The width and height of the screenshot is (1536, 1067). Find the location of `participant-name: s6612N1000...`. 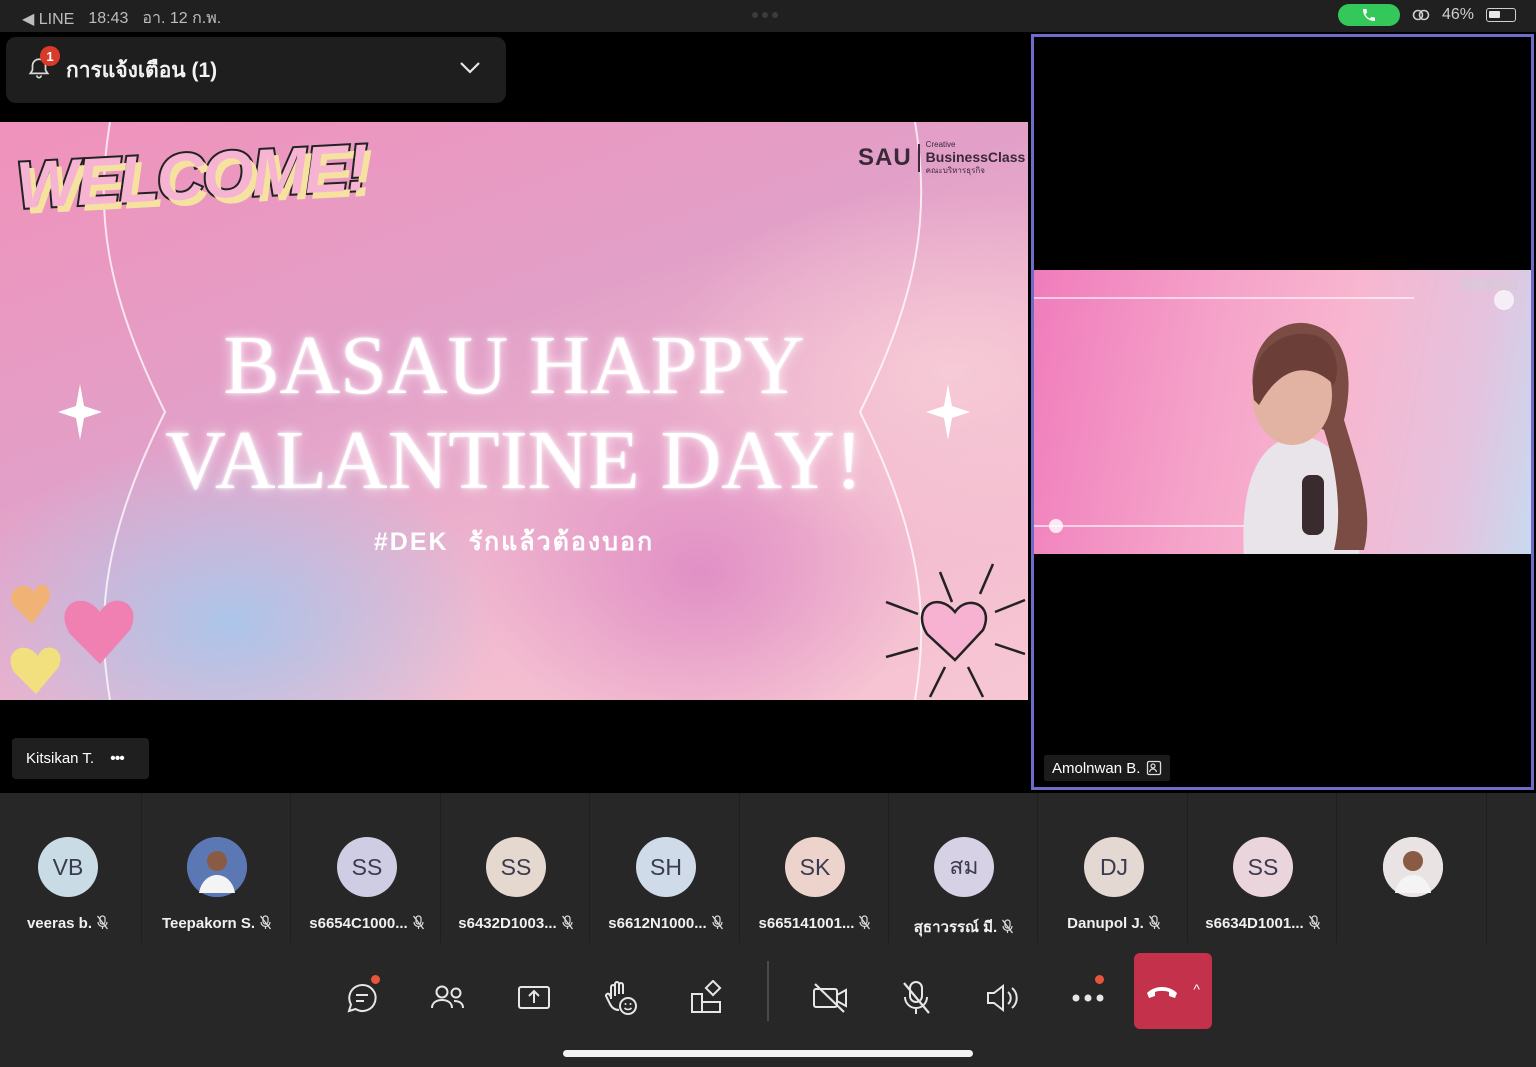

participant-name: s6612N1000... is located at coordinates (657, 923).